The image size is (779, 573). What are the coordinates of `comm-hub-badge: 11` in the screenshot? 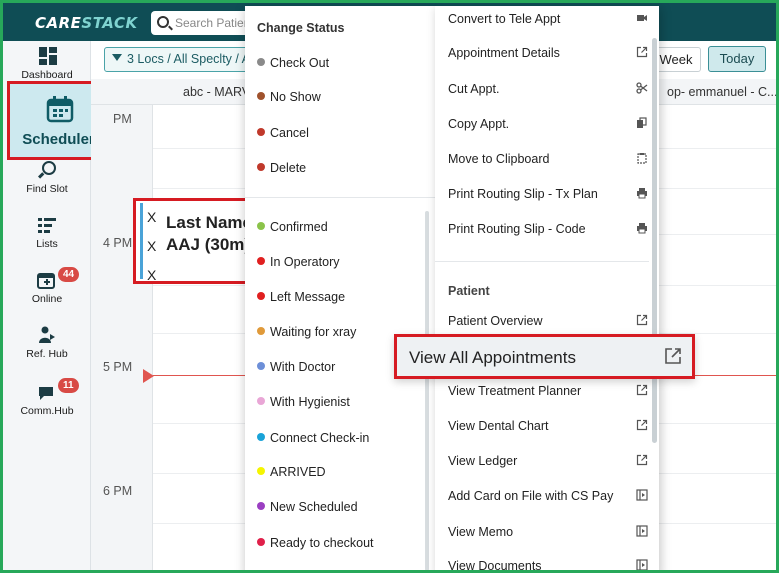 It's located at (68, 385).